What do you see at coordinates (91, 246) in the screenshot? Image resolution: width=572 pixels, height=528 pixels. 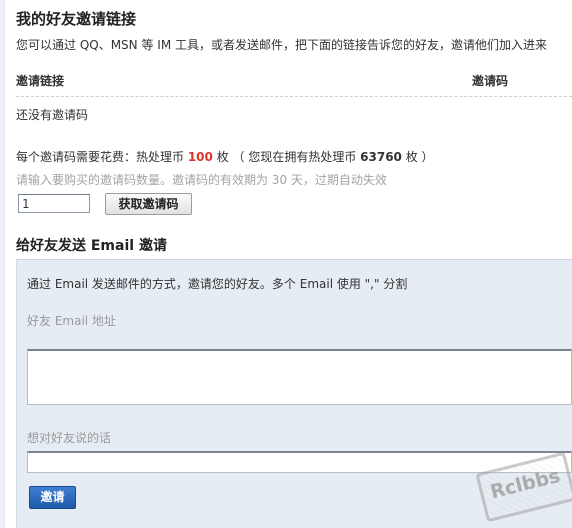 I see `email-invite-heading: 给好友发送 Email 邀请` at bounding box center [91, 246].